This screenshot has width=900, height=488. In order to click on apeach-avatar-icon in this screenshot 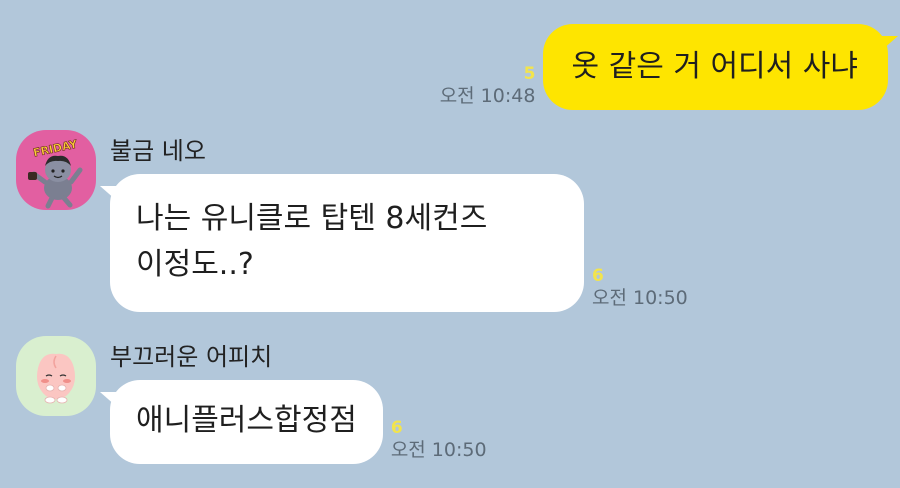, I will do `click(56, 376)`.